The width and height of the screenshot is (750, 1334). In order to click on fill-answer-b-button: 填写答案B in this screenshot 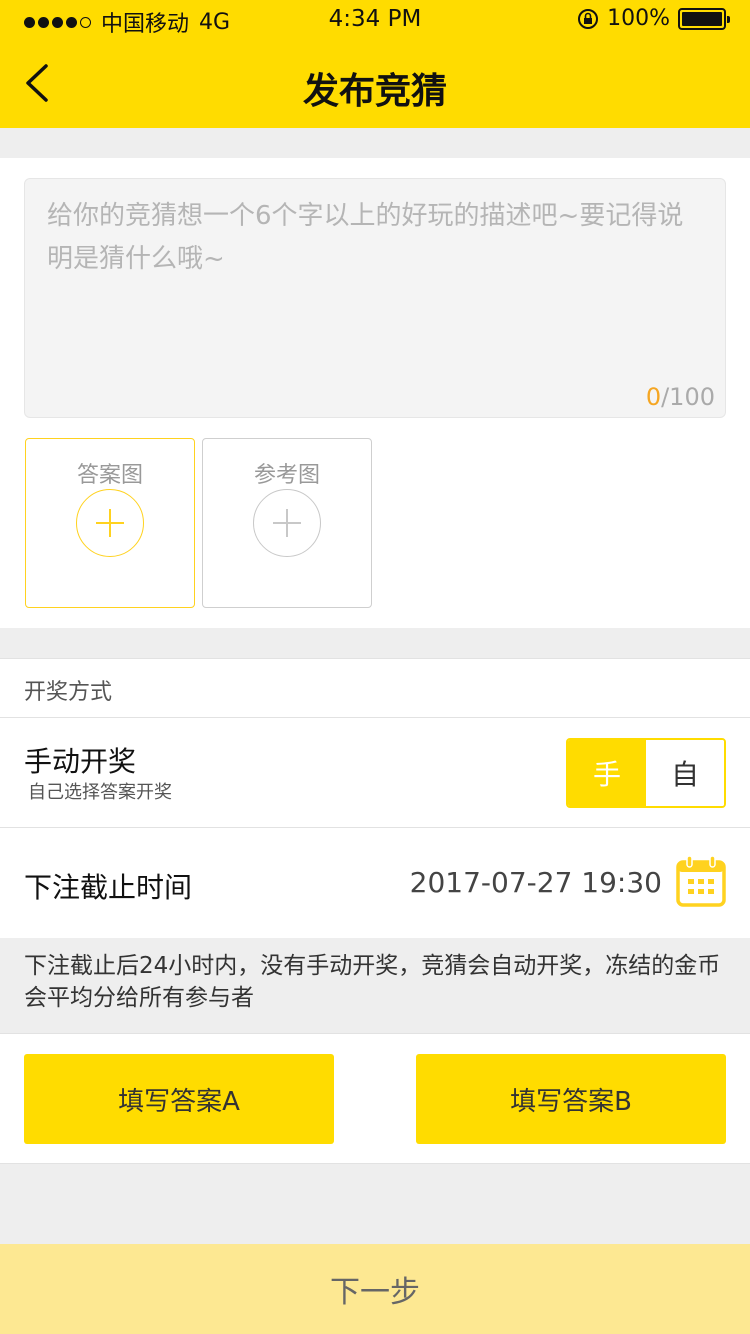, I will do `click(571, 1099)`.